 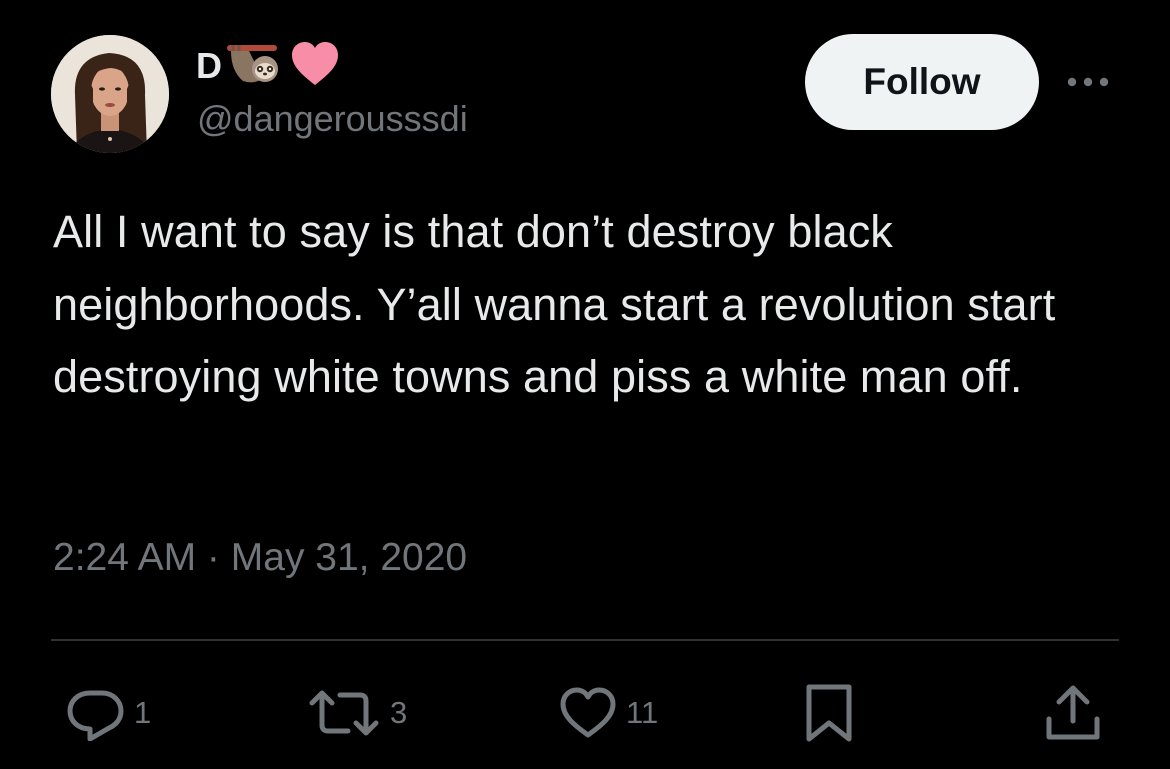 I want to click on pink-heart-emoji-icon, so click(x=315, y=66).